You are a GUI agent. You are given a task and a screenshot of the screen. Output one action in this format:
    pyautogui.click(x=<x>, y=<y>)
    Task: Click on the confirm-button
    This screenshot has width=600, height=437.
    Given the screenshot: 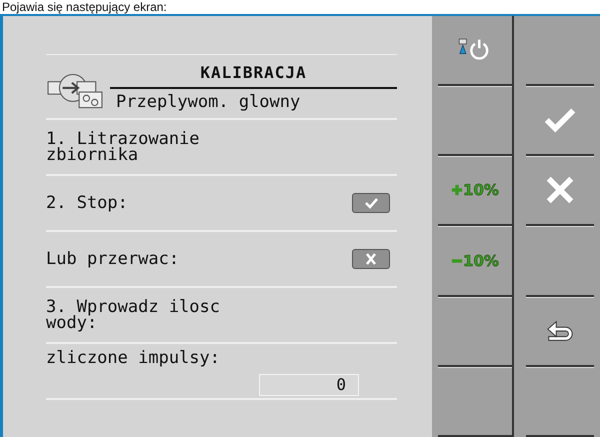 What is the action you would take?
    pyautogui.click(x=371, y=203)
    